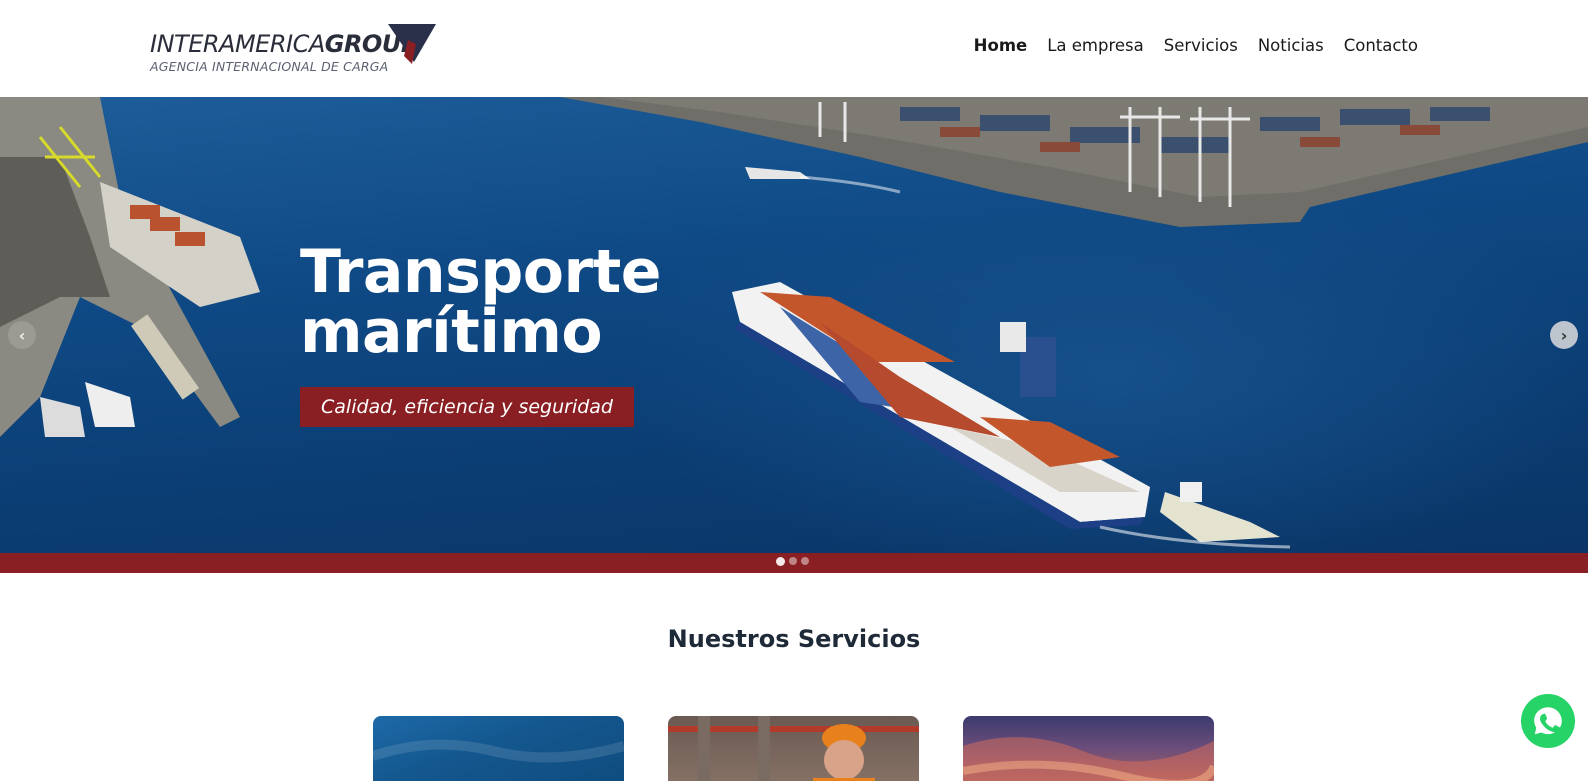 The image size is (1588, 781). I want to click on nav-item-servicios: Servicios, so click(1201, 45).